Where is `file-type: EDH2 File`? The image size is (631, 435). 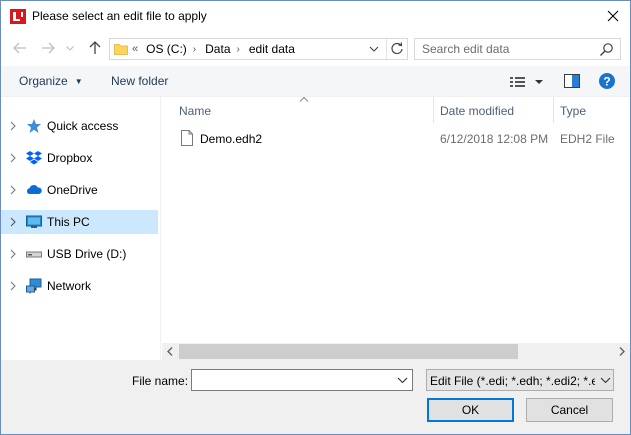 file-type: EDH2 File is located at coordinates (587, 139).